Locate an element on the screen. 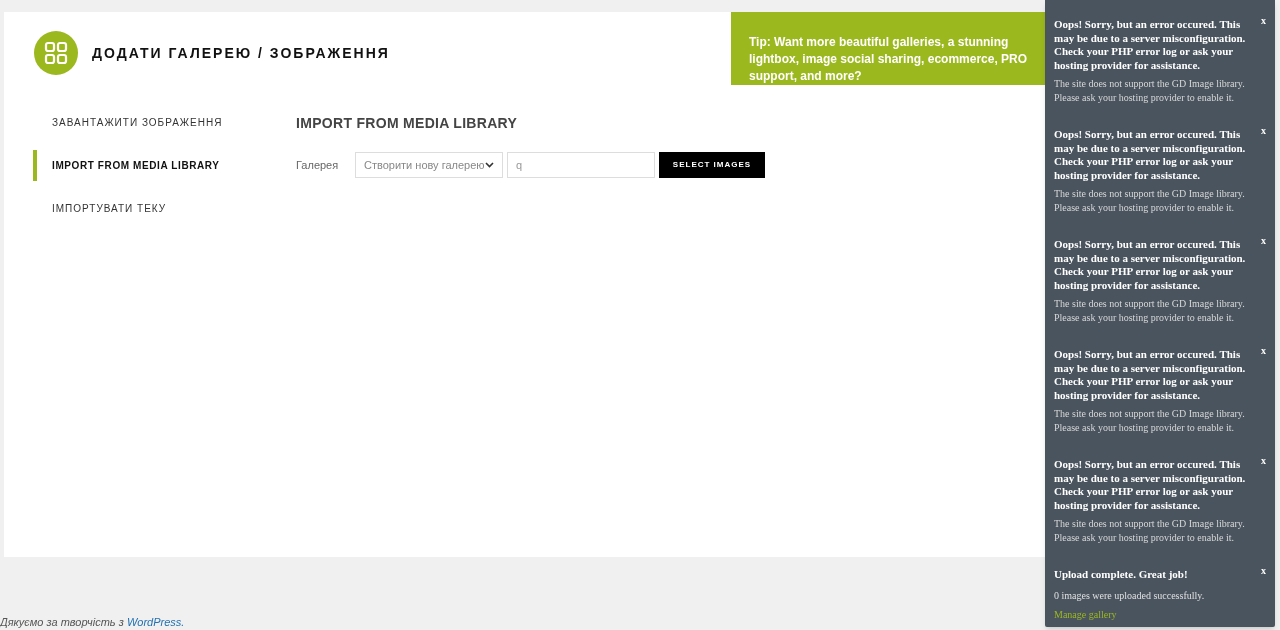  page-title: ДОДАТИ ГАЛЕРЕЮ / ЗОБРАЖЕННЯ is located at coordinates (241, 53).